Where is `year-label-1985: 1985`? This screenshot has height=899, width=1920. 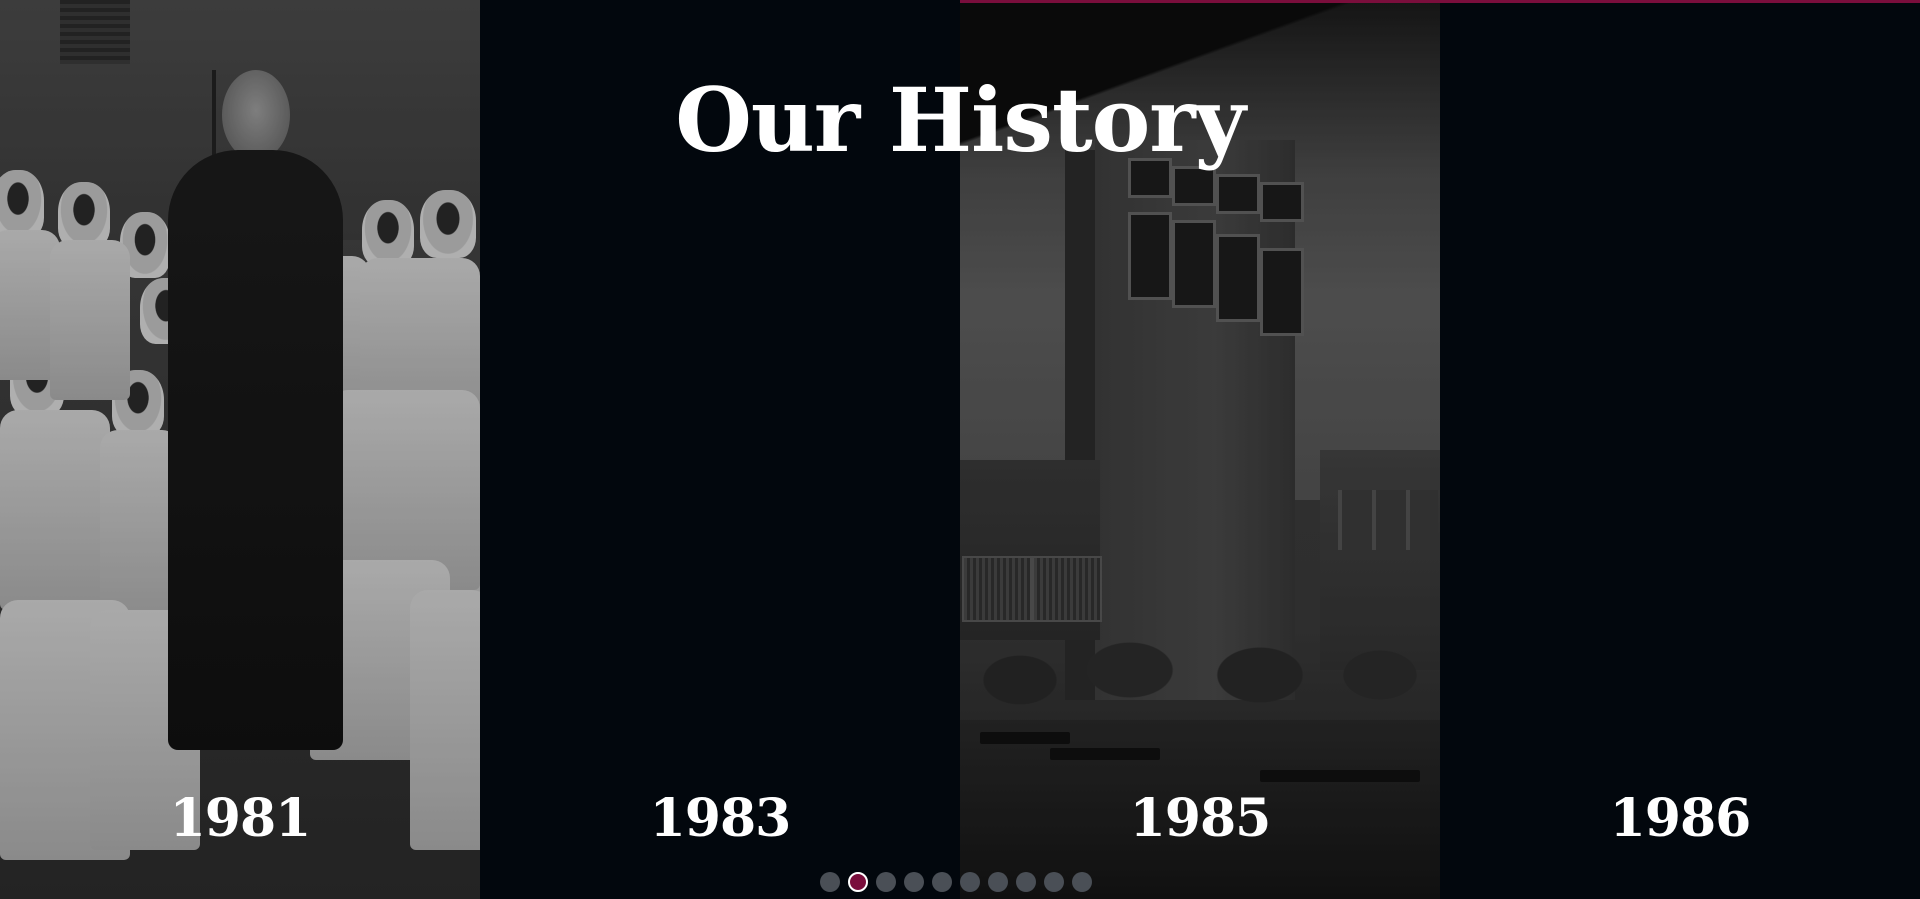
year-label-1985: 1985 is located at coordinates (1200, 818).